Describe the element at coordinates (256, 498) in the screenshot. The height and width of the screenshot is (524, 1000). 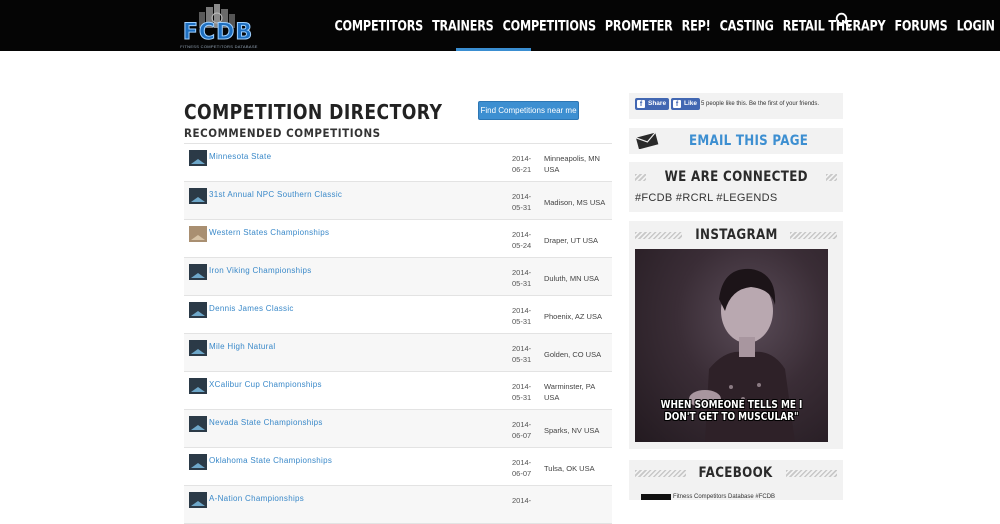
I see `competition-name-link: A-Nation Championships` at that location.